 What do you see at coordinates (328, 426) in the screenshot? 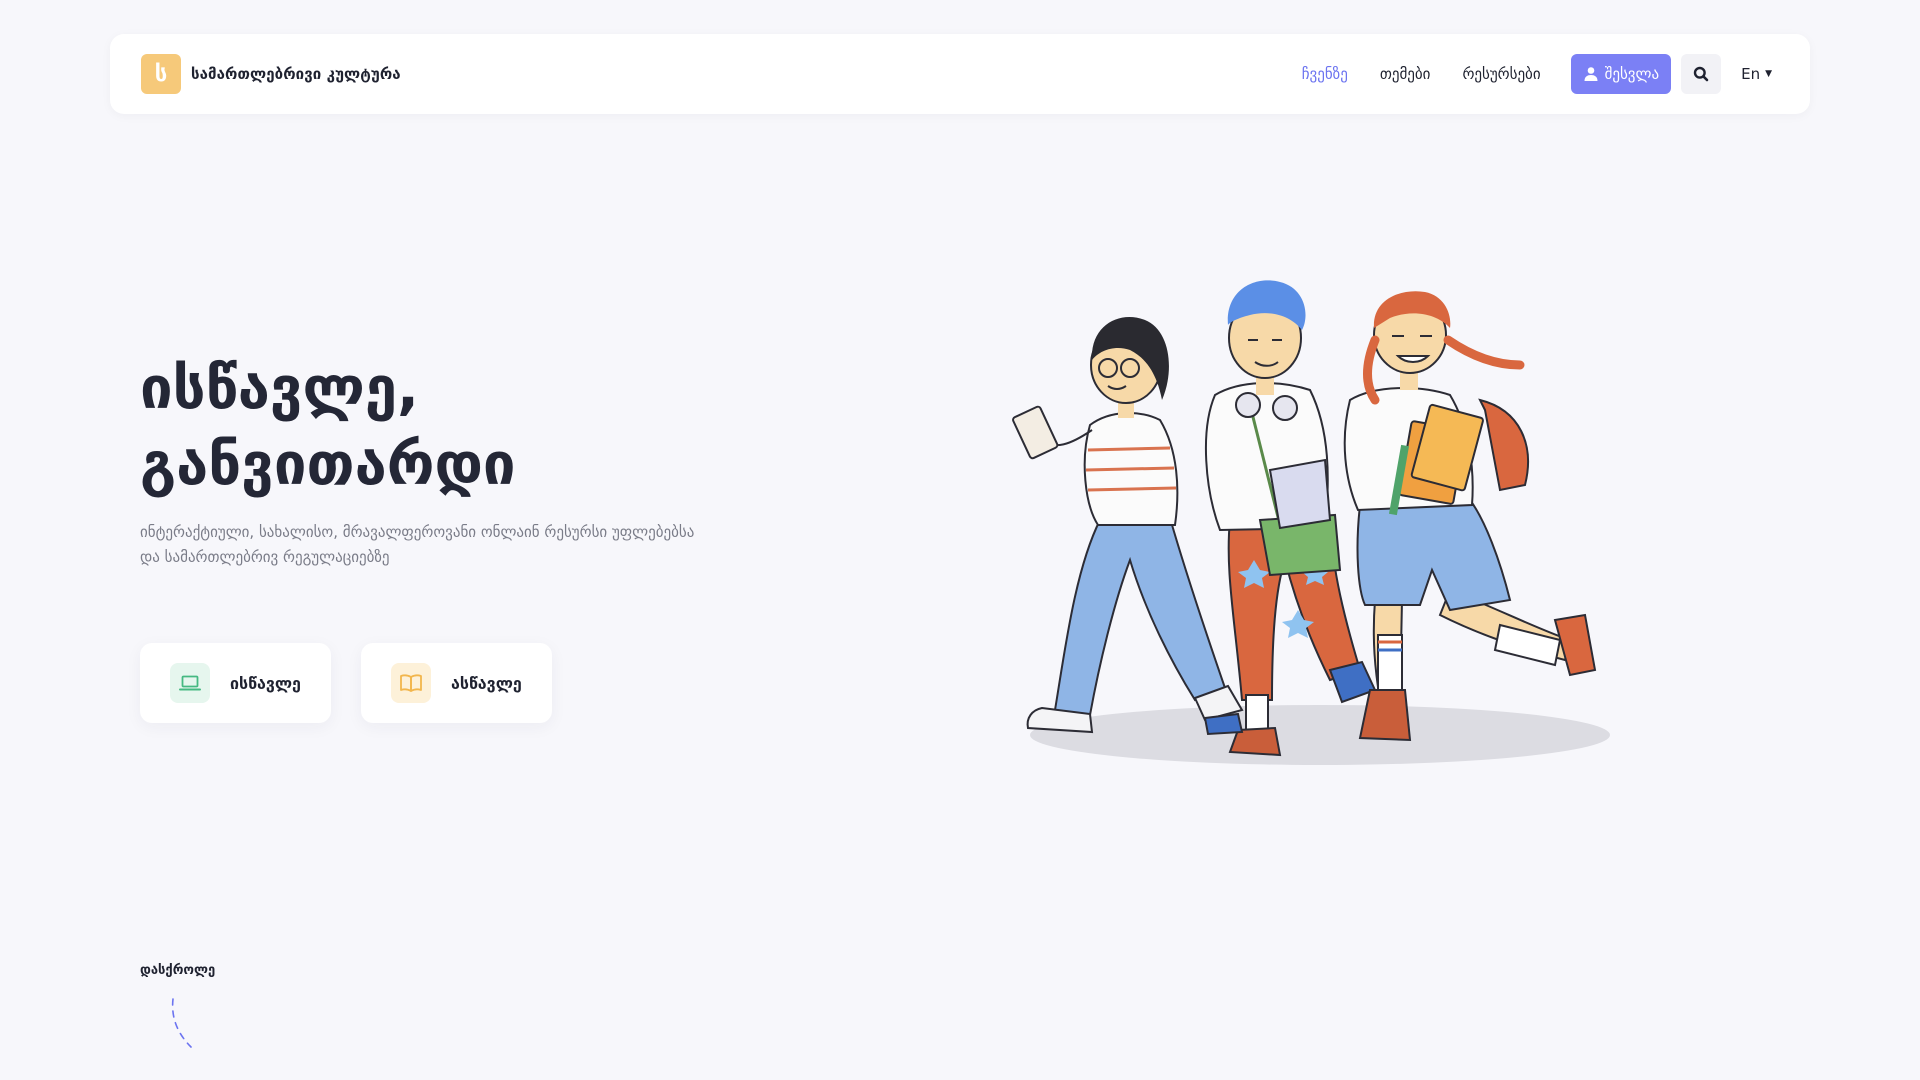
I see `hero-title: ისწავლე, განვითარდი` at bounding box center [328, 426].